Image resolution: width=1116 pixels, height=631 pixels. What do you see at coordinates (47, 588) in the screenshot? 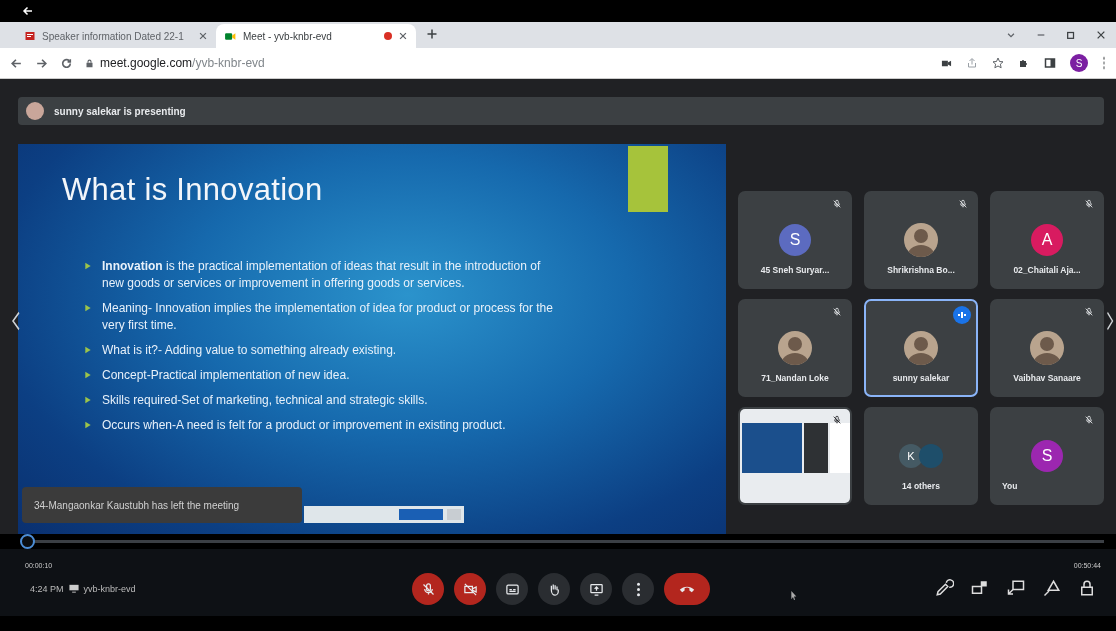
I see `meeting-time: 4:24 PM` at bounding box center [47, 588].